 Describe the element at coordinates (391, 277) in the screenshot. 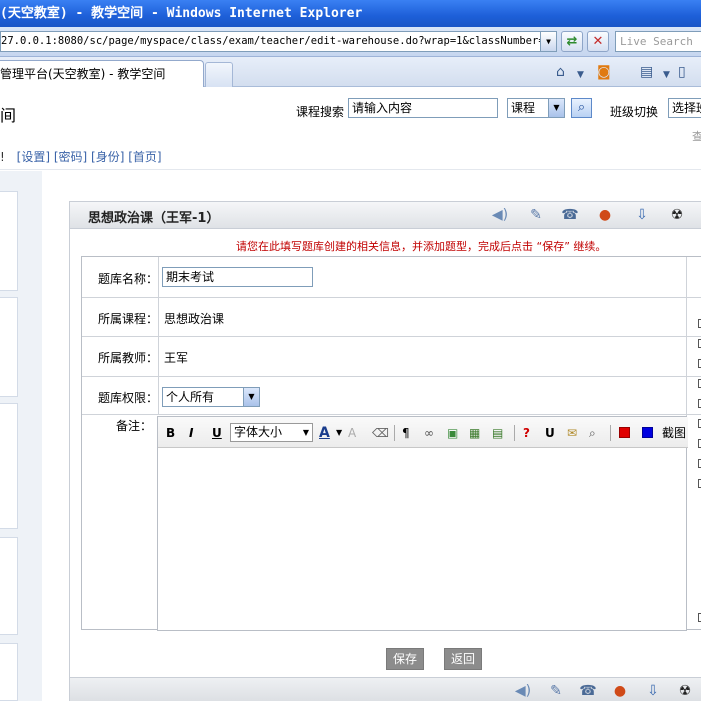

I see `form-row-name: 题库名称： 期末考试` at that location.